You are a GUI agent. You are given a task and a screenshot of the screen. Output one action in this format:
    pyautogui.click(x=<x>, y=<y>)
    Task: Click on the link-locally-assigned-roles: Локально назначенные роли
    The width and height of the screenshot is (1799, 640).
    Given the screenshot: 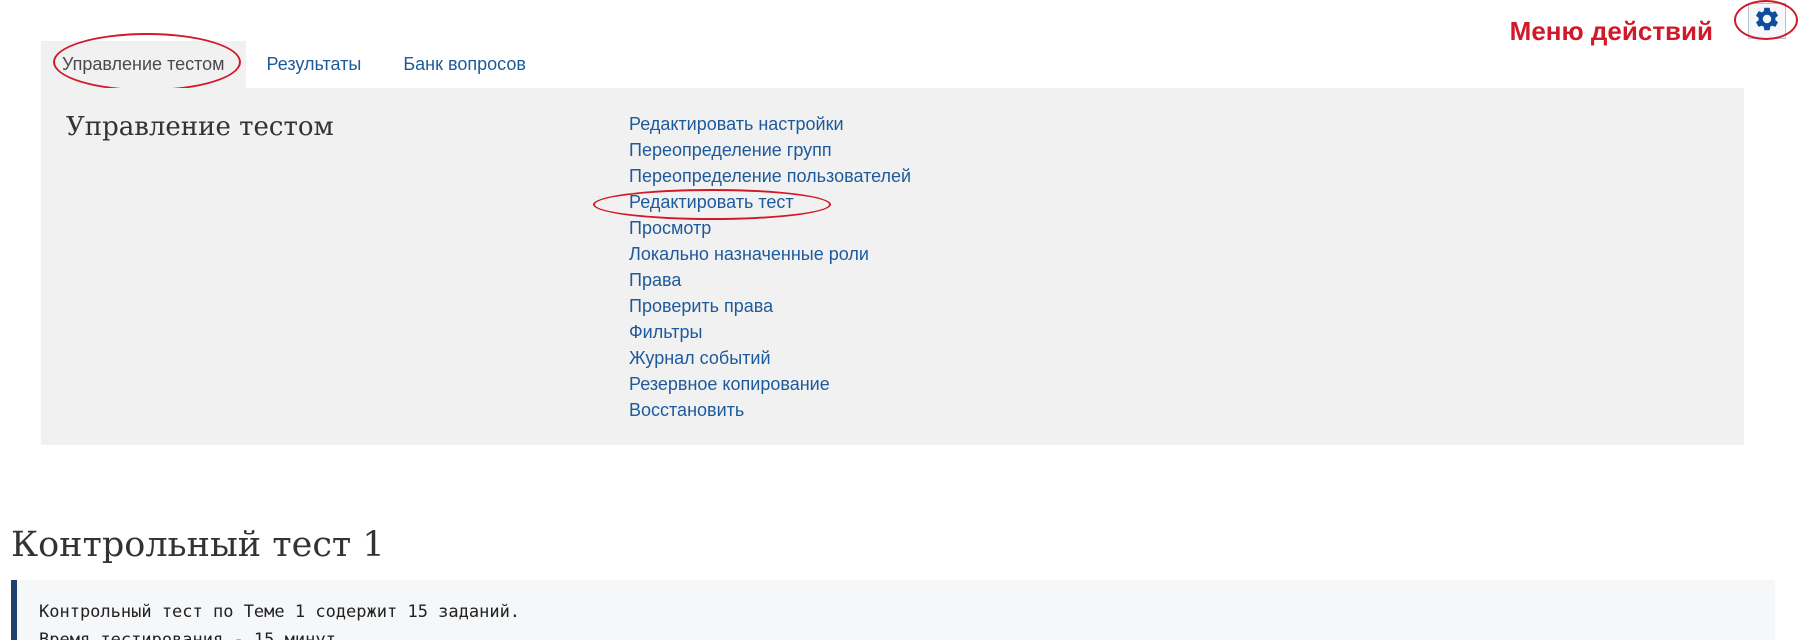 What is the action you would take?
    pyautogui.click(x=770, y=254)
    